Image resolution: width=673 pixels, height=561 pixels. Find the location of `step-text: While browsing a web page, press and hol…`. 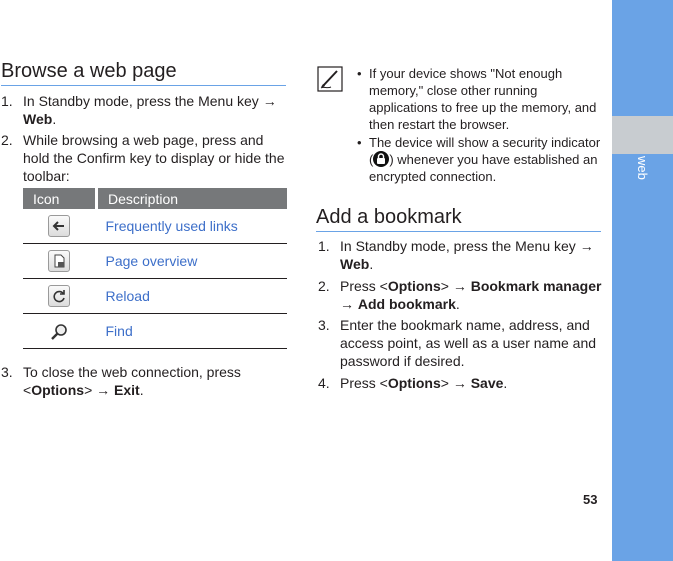

step-text: While browsing a web page, press and hol… is located at coordinates (154, 158).